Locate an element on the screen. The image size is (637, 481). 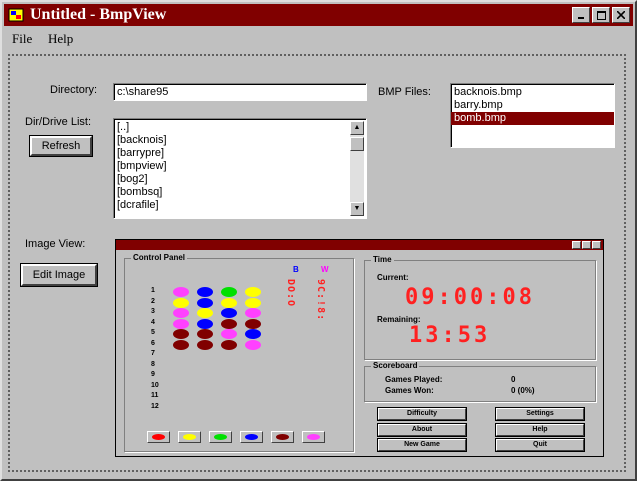
dir-list-item: [barrypre] is located at coordinates (240, 153).